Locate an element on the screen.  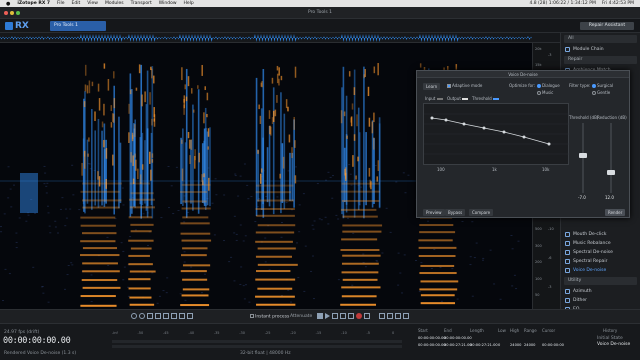
menu-transport: Transport is located at coordinates (141, 3).